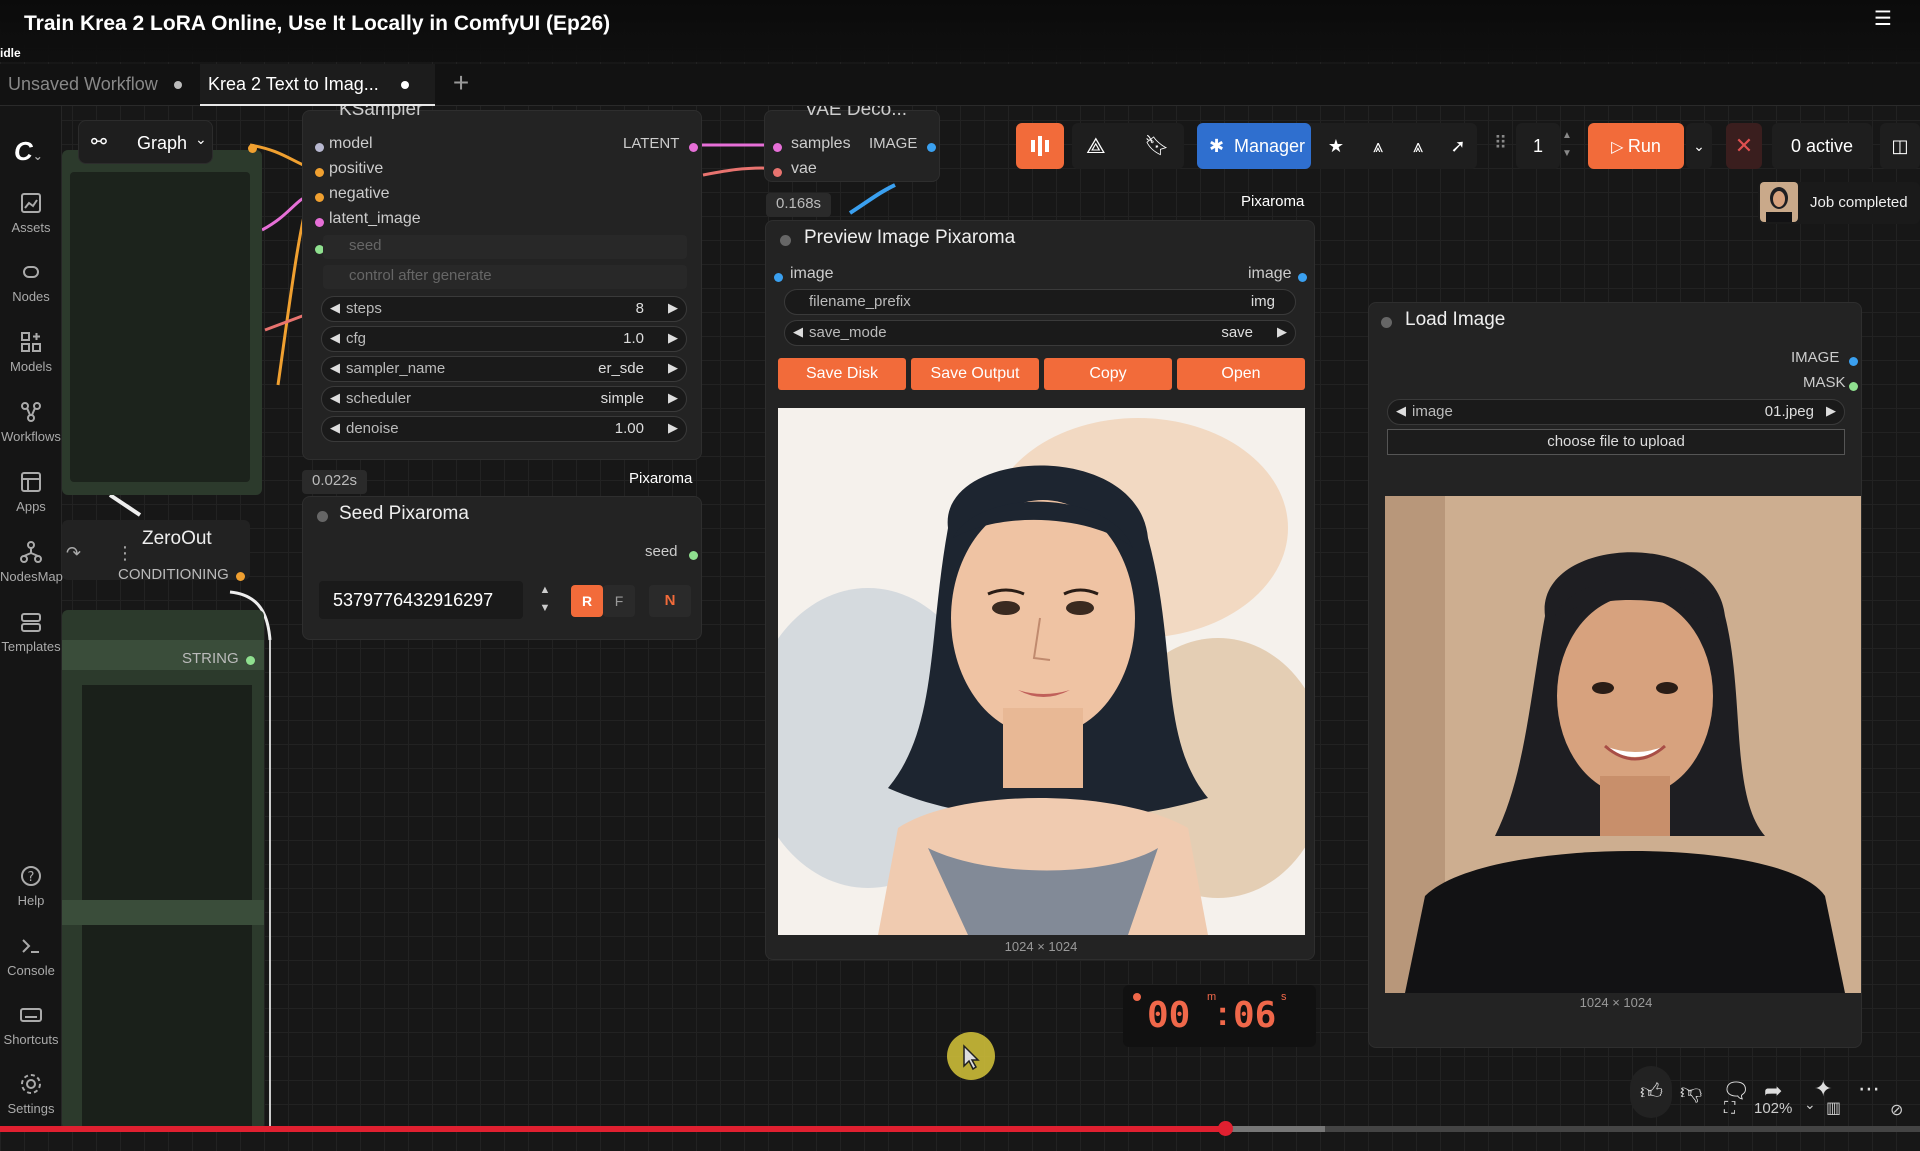 The image size is (1920, 1151). Describe the element at coordinates (1886, 18) in the screenshot. I see `menu-icon: ☰` at that location.